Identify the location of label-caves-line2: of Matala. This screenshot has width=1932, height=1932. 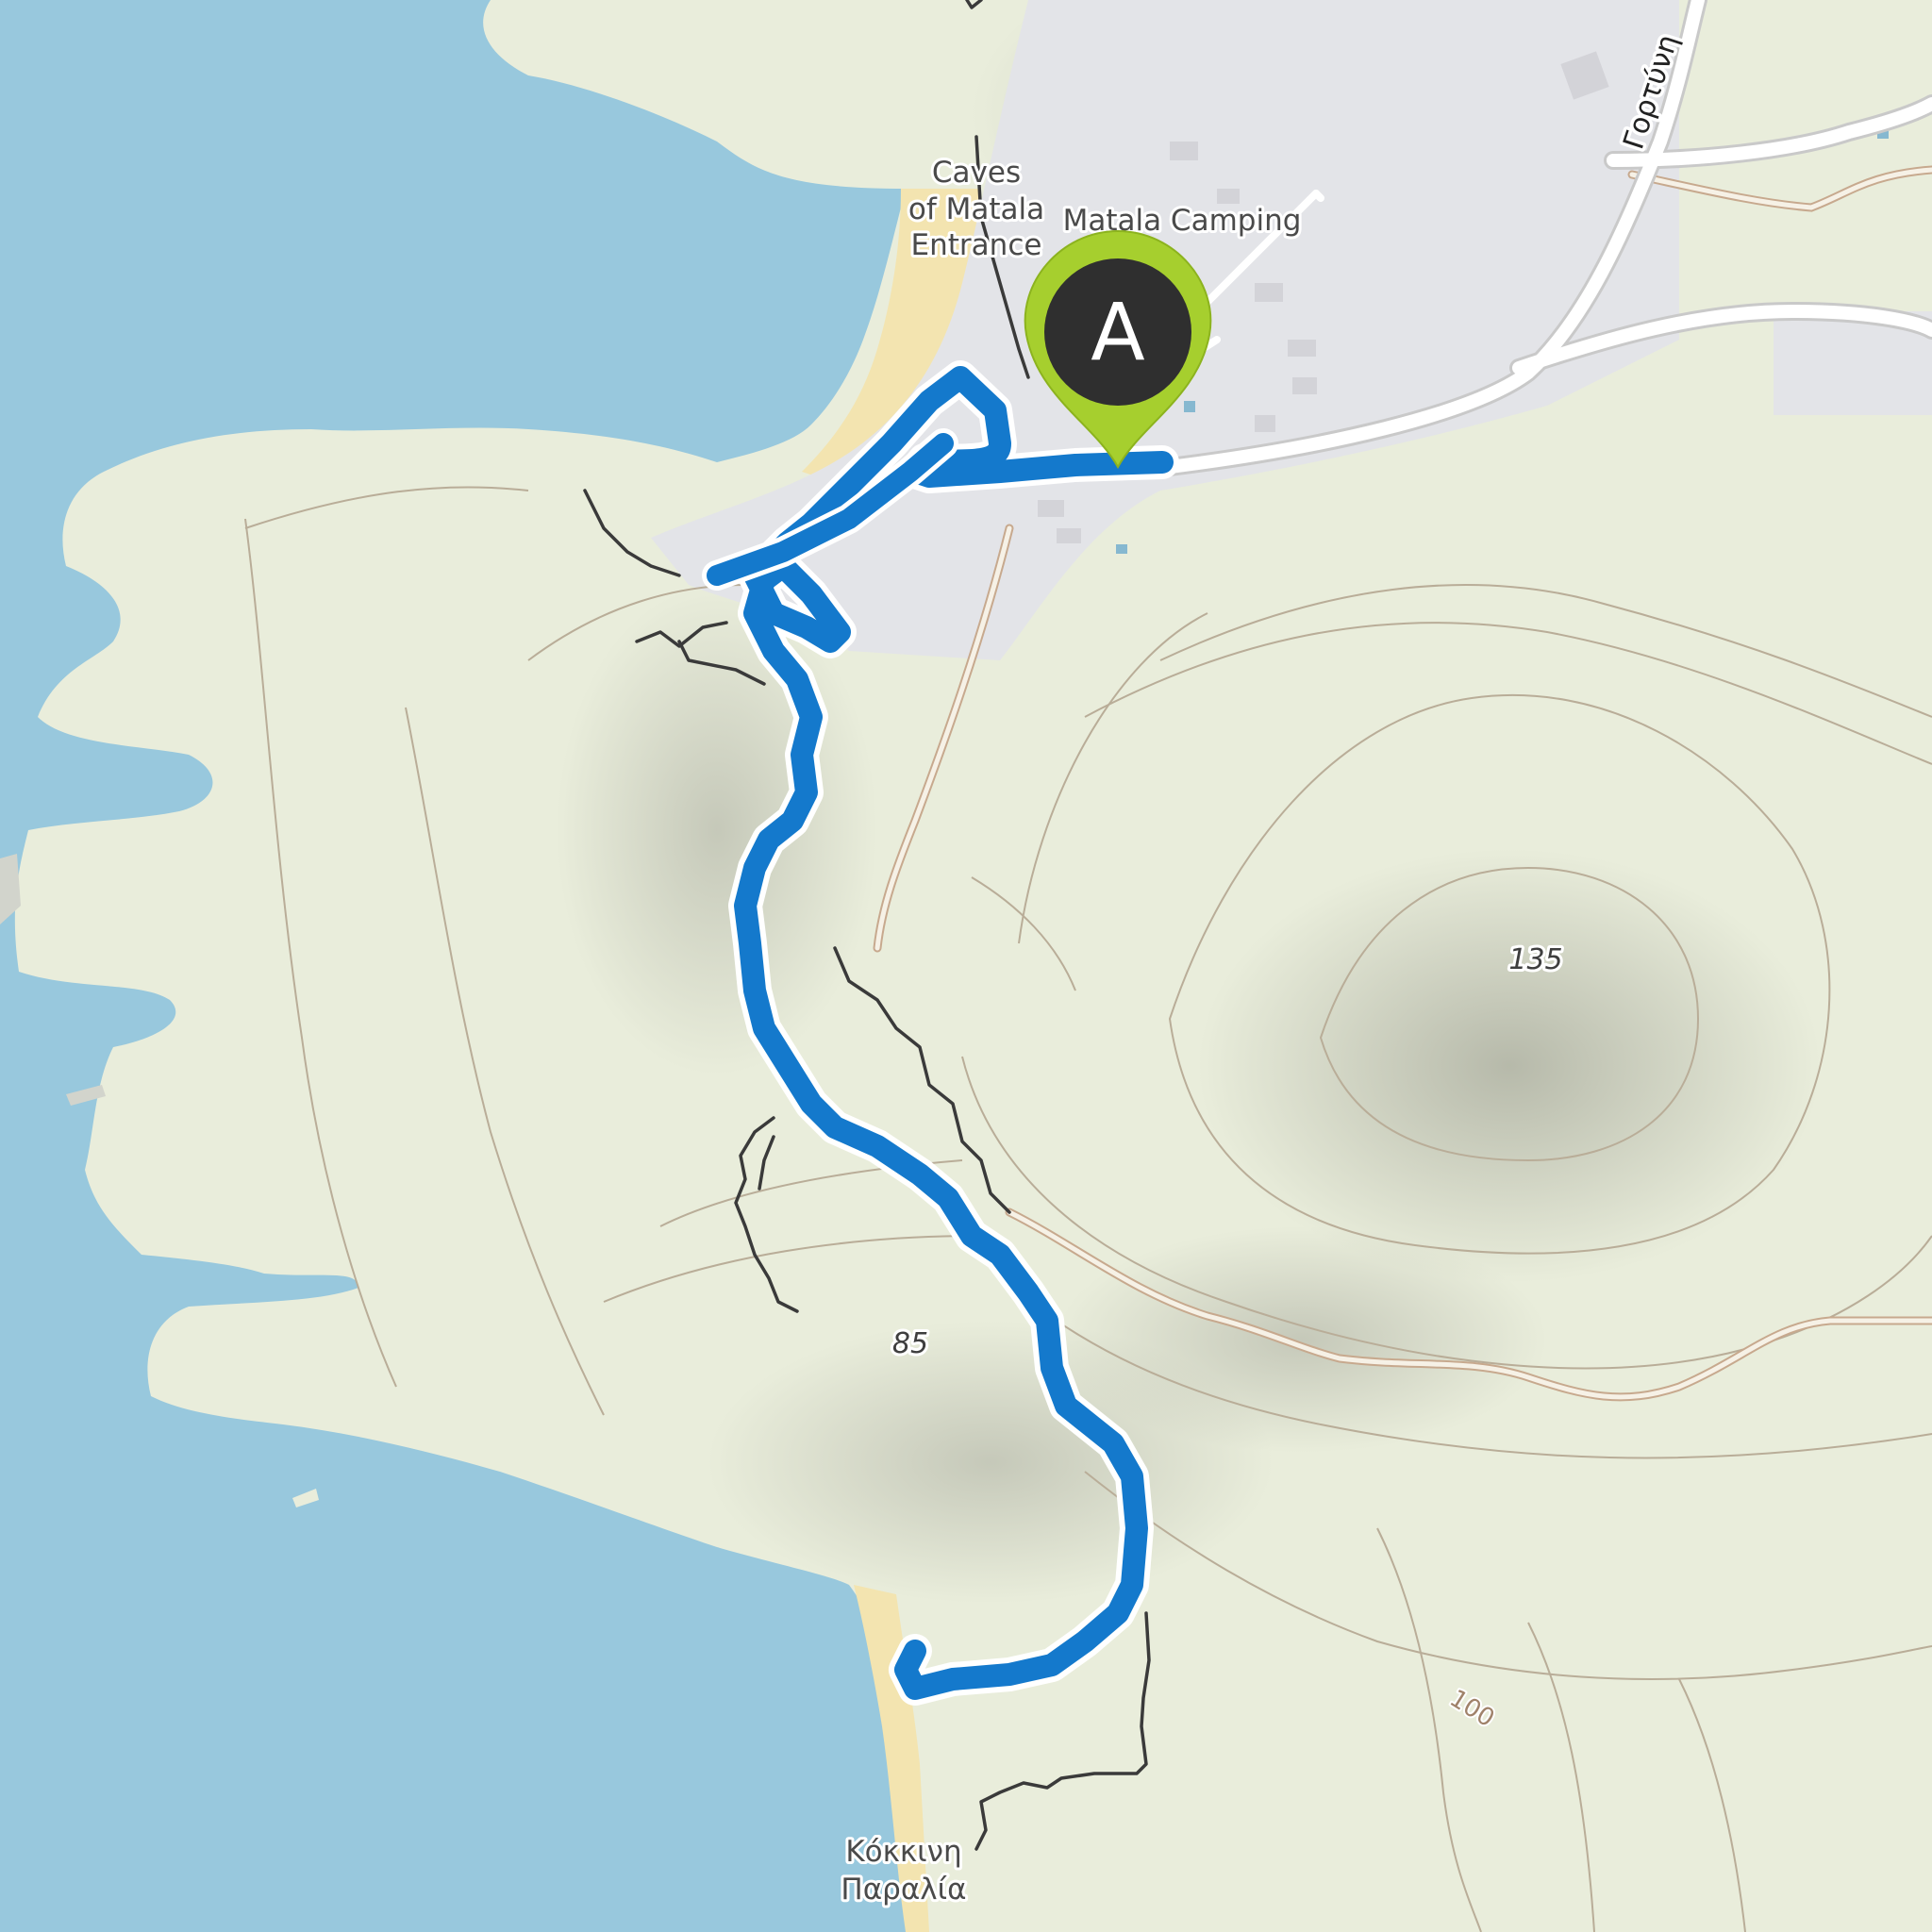
(976, 209).